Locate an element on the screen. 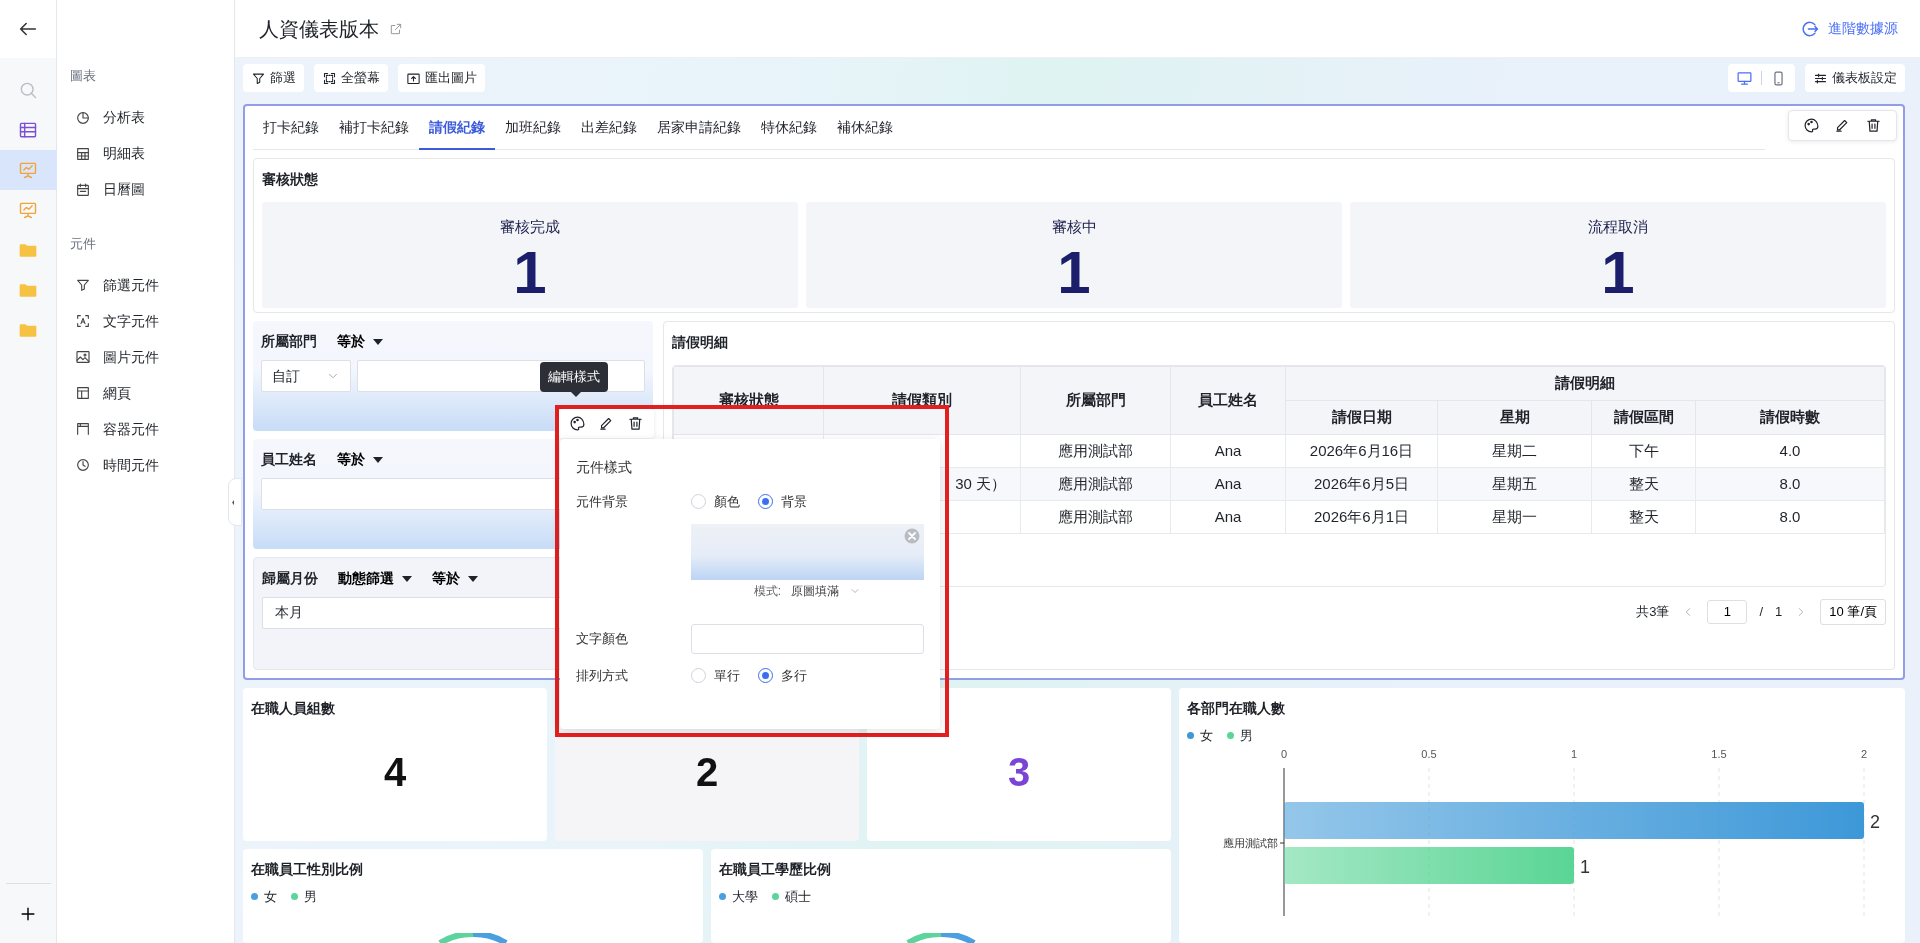  legend-label: 碩士 is located at coordinates (798, 897).